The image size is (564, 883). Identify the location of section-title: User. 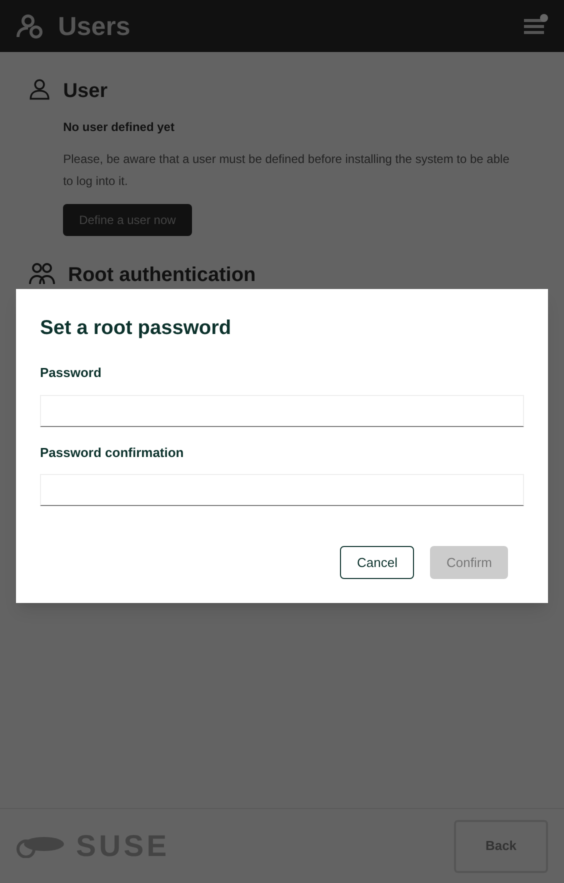
(86, 91).